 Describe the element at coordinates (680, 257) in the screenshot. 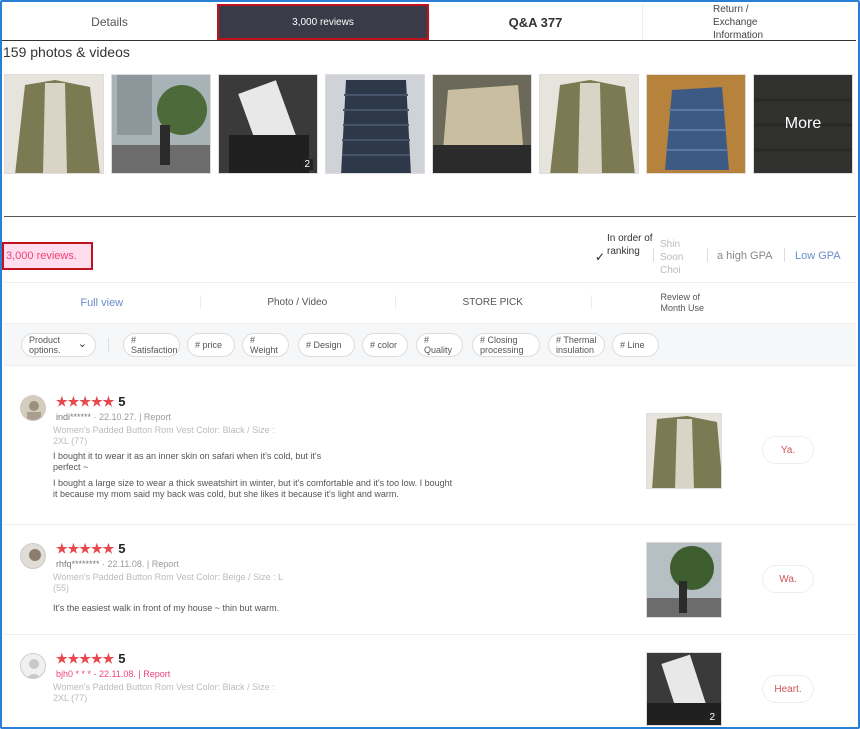

I see `sort-newest: Shin Soon Choi` at that location.